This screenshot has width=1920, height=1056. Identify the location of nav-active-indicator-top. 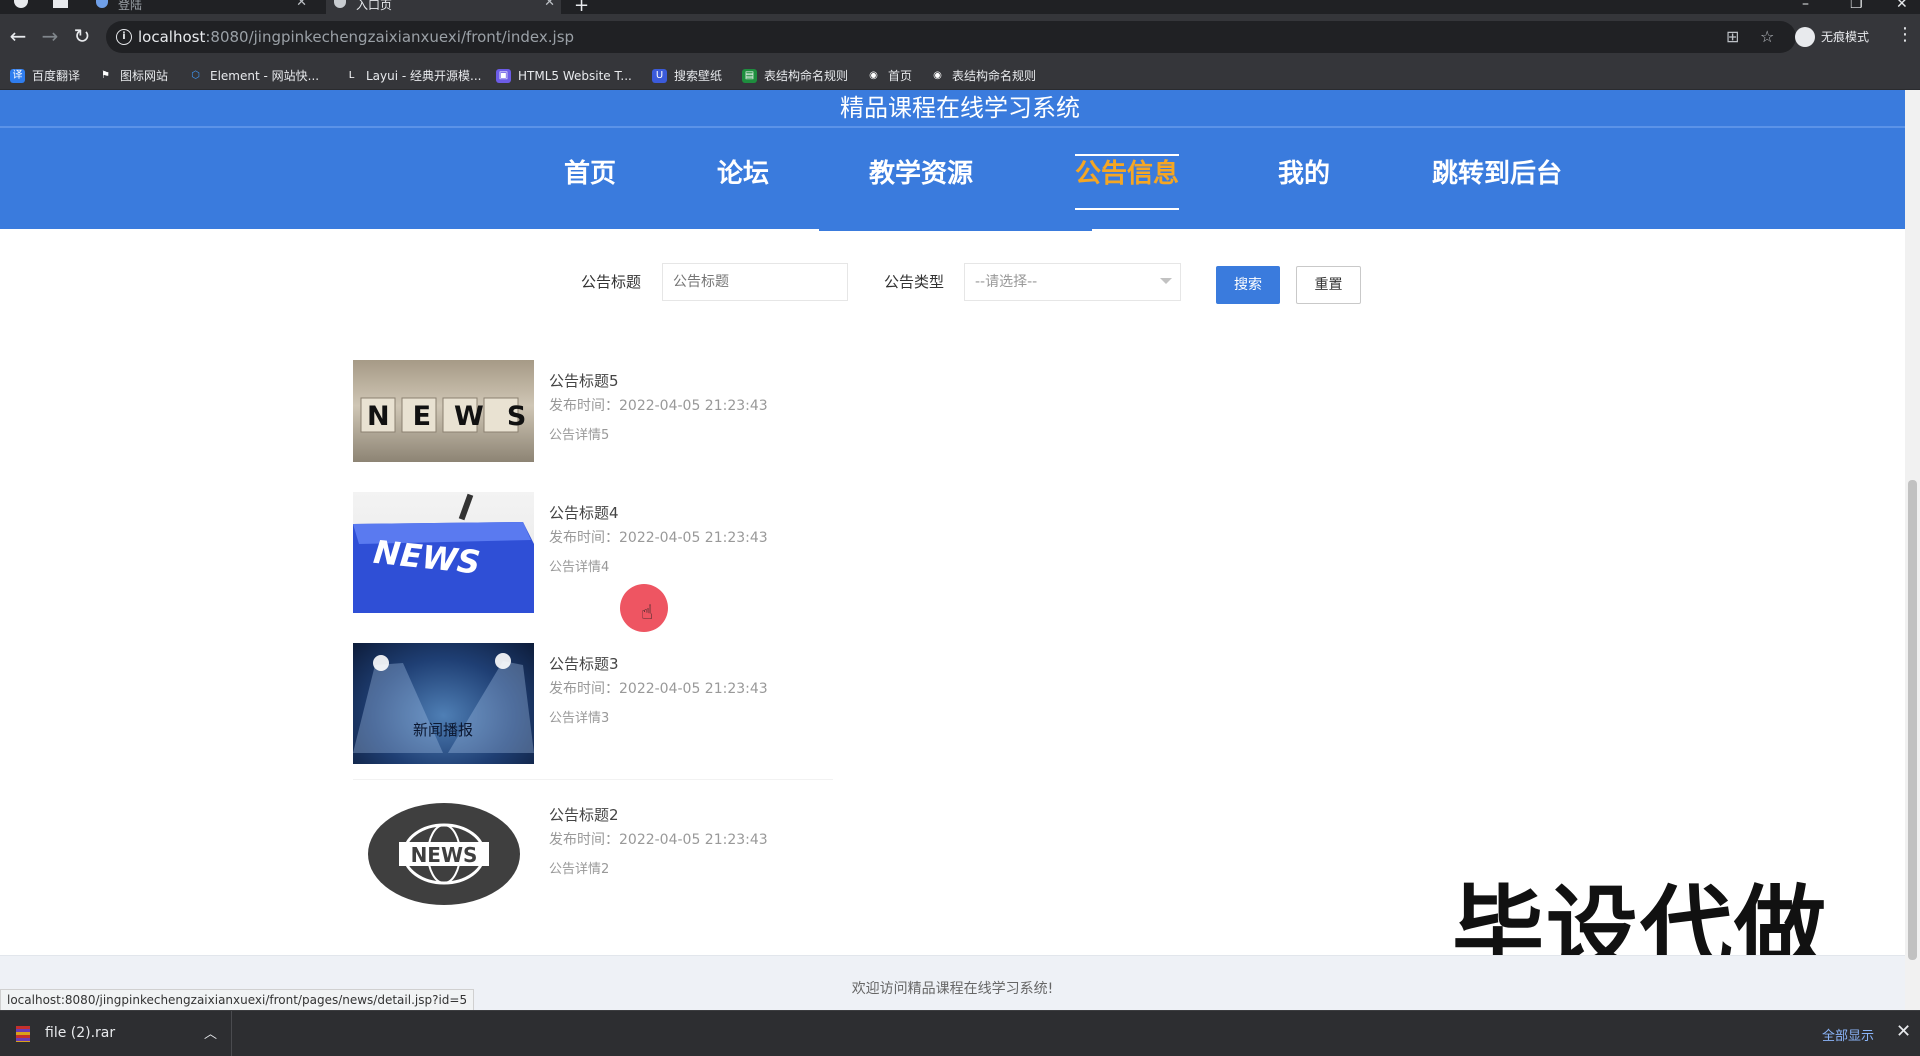
(1127, 155).